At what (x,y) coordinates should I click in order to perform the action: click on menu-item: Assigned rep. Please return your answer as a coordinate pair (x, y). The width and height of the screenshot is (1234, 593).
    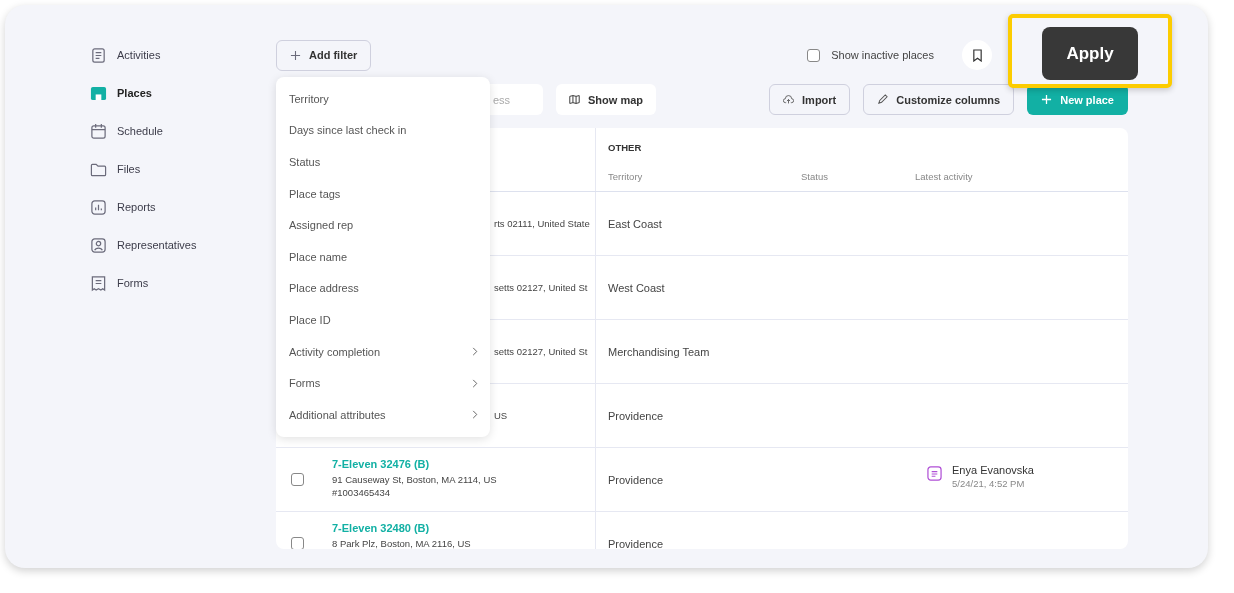
    Looking at the image, I should click on (383, 225).